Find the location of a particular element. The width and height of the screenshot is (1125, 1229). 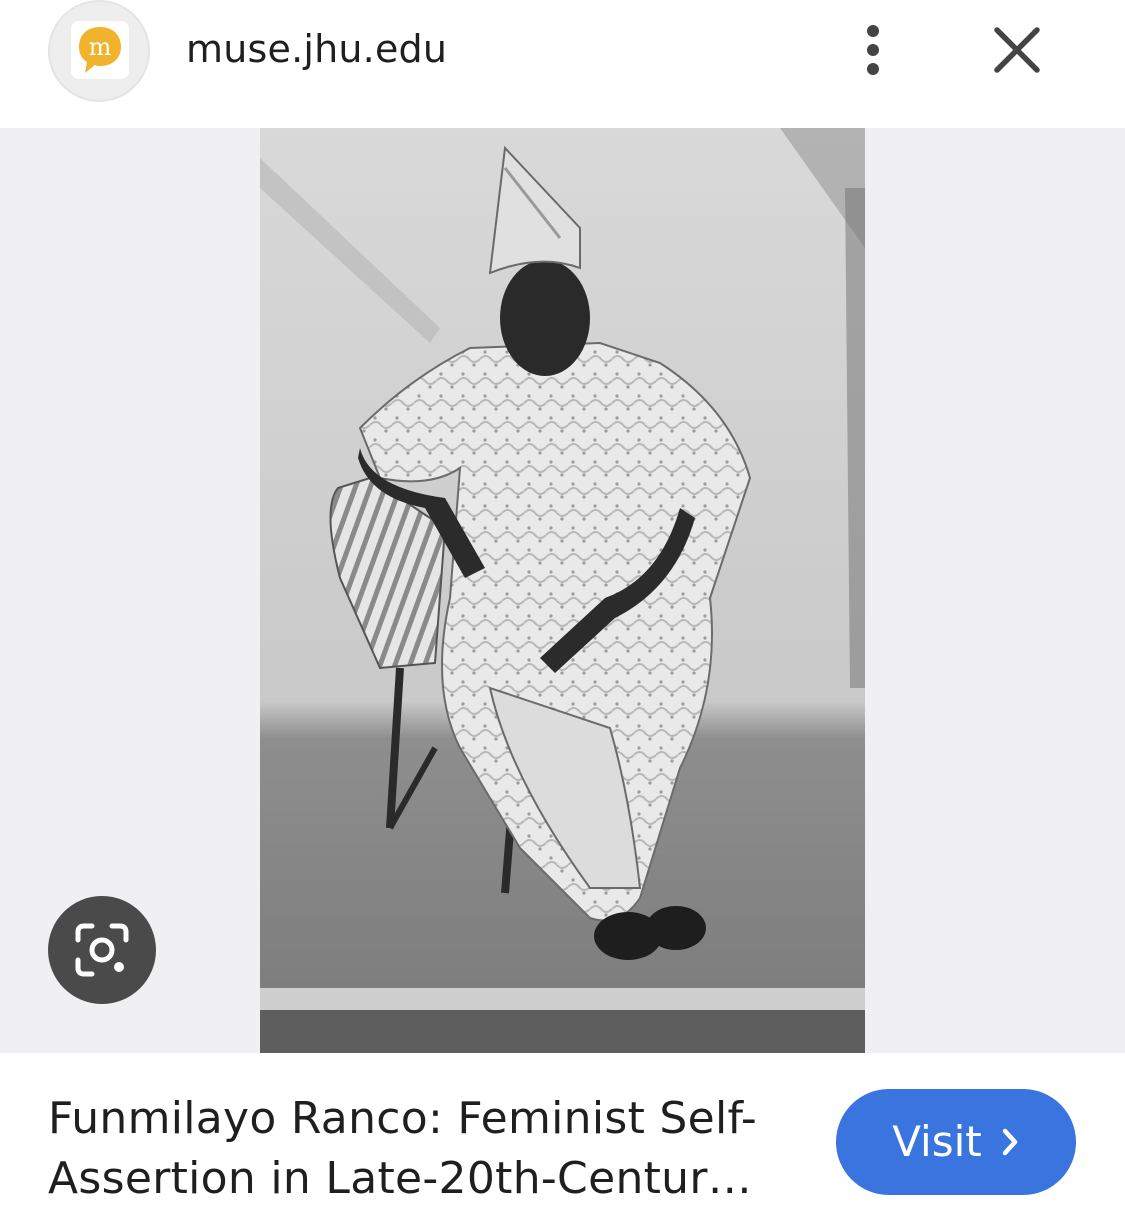

more-options-button is located at coordinates (873, 50).